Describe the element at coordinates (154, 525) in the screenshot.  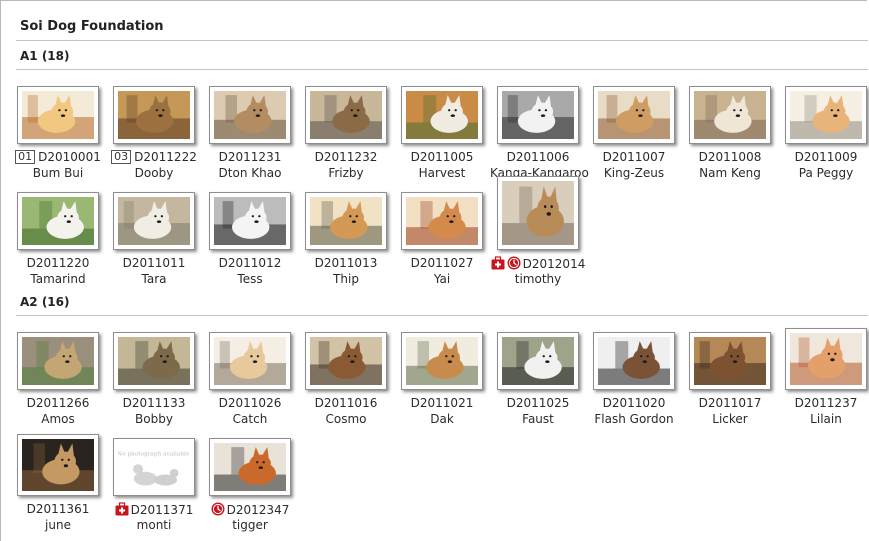
I see `animal-name: monti` at that location.